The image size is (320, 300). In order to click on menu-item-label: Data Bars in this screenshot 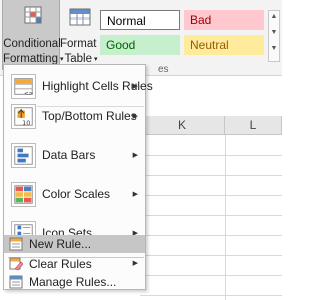, I will do `click(69, 155)`.